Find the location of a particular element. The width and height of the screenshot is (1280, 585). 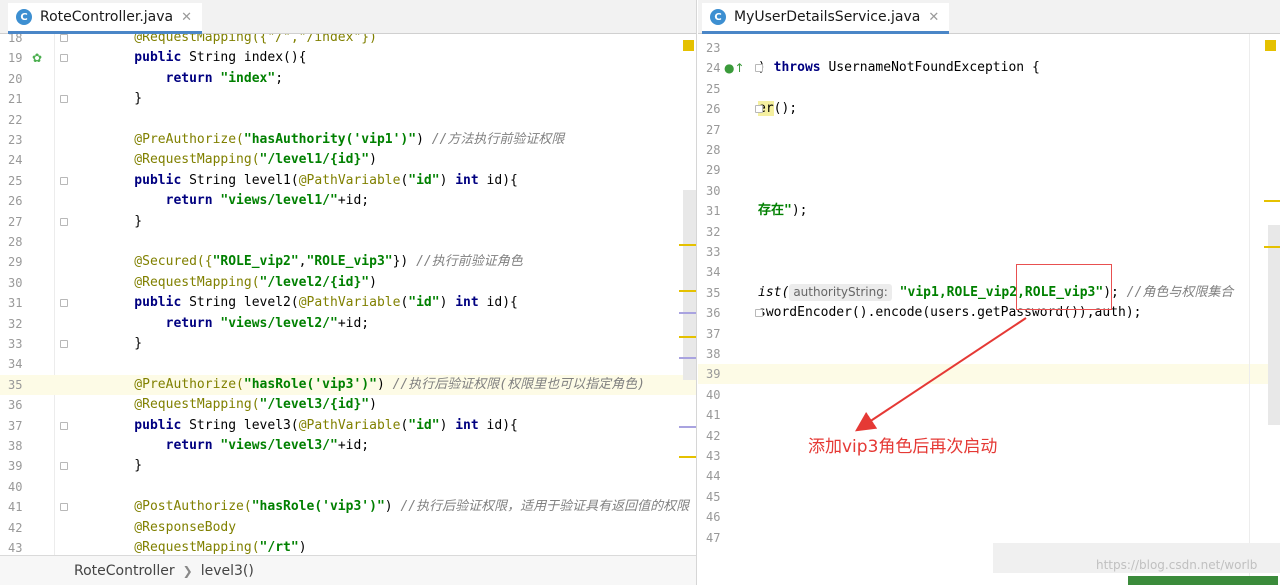

line-number: 39 is located at coordinates (721, 374).